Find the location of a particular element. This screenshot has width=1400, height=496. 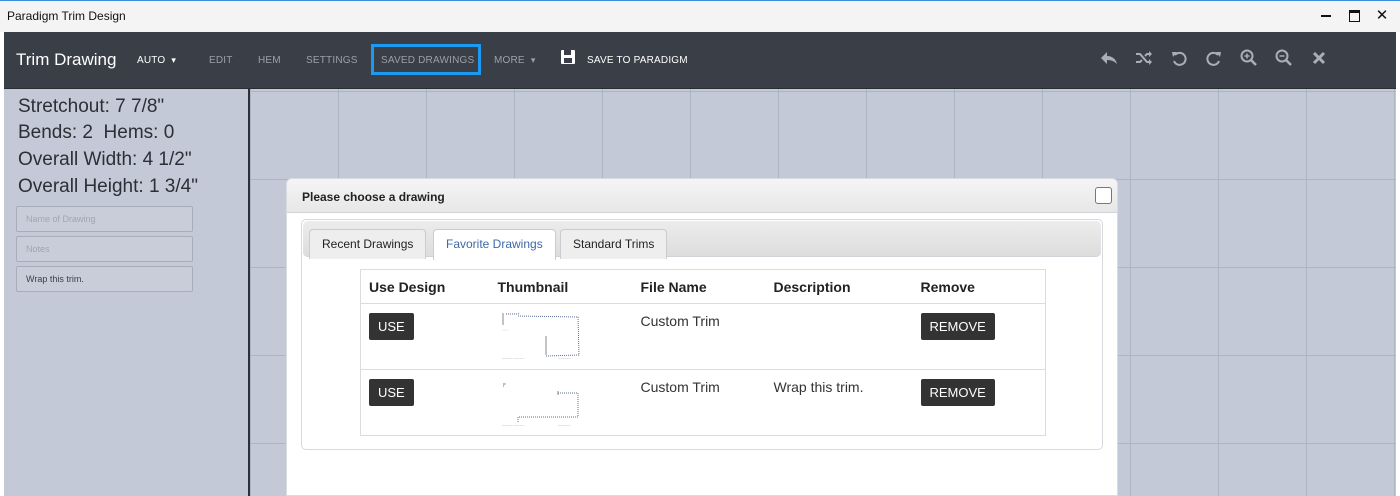

maximize-button is located at coordinates (1354, 16).